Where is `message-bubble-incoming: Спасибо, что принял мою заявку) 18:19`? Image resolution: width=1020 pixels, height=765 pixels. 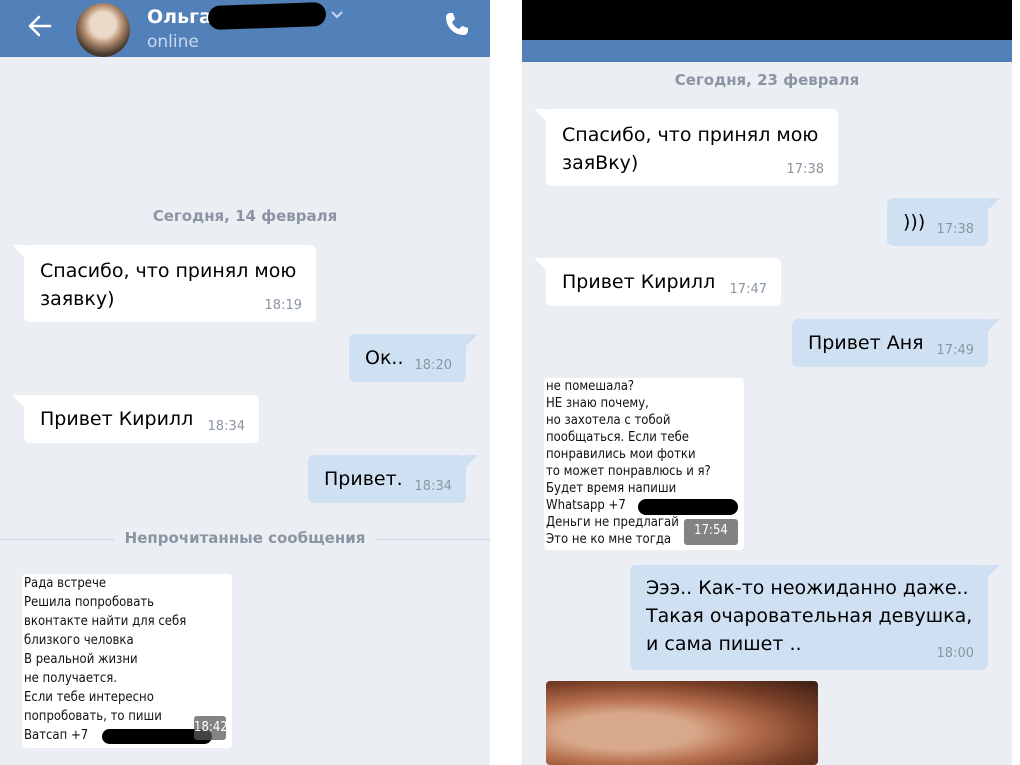
message-bubble-incoming: Спасибо, что принял мою заявку) 18:19 is located at coordinates (164, 283).